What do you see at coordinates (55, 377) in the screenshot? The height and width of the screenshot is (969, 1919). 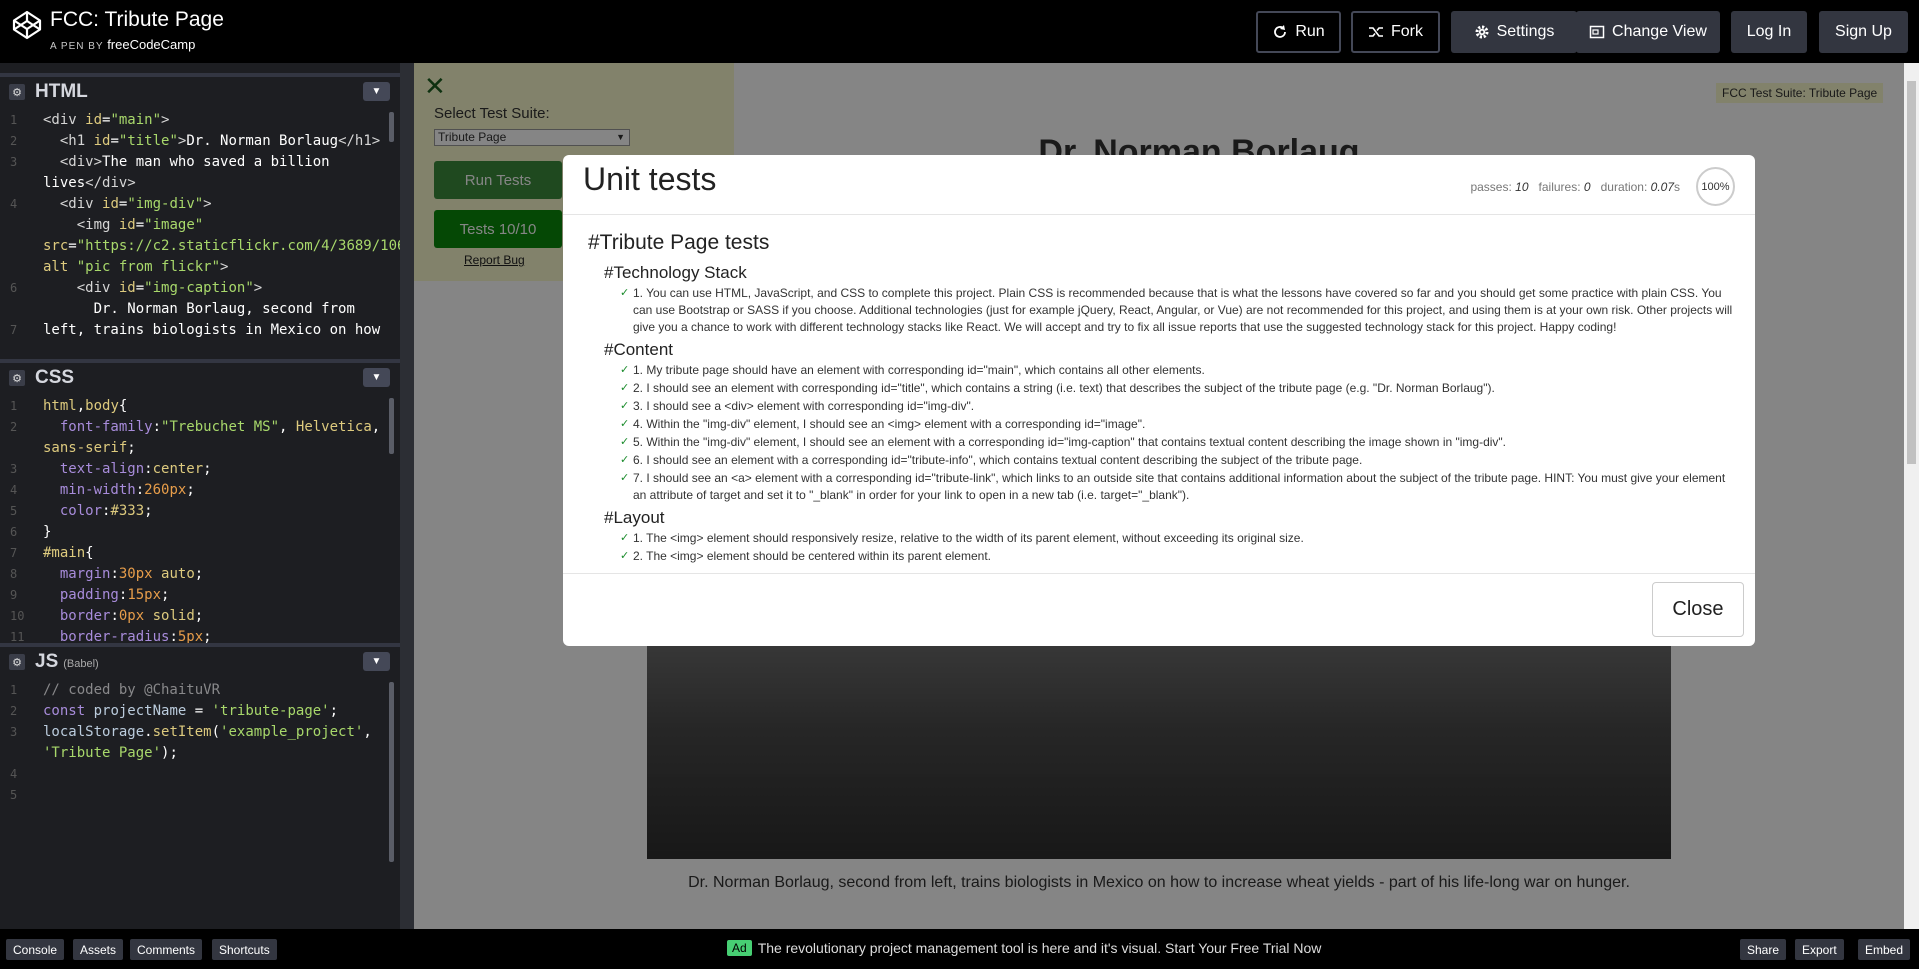 I see `css-pane-label: CSS` at bounding box center [55, 377].